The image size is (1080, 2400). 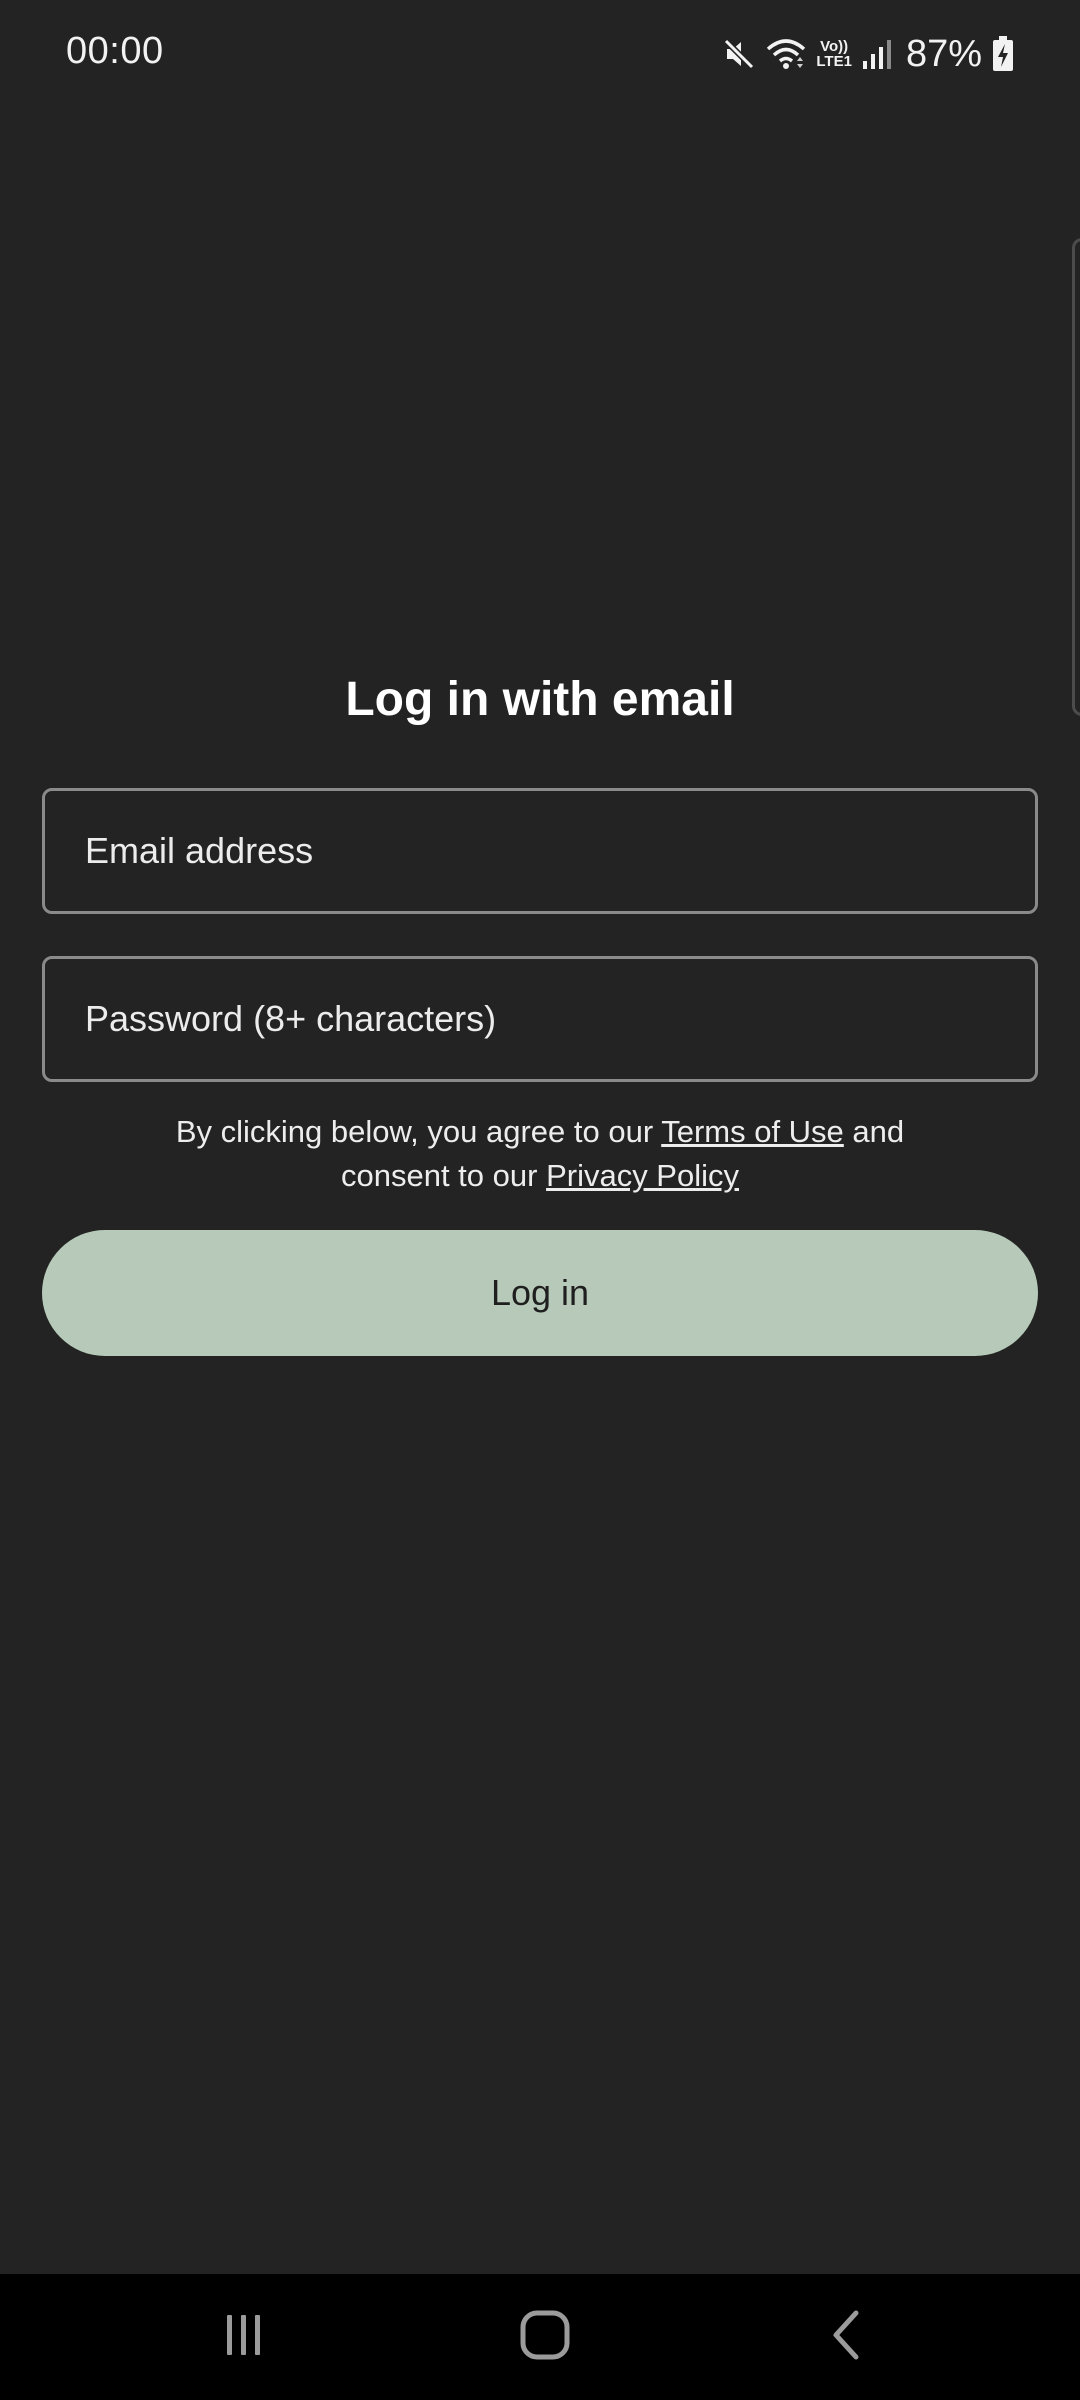 What do you see at coordinates (739, 54) in the screenshot?
I see `mute-icon` at bounding box center [739, 54].